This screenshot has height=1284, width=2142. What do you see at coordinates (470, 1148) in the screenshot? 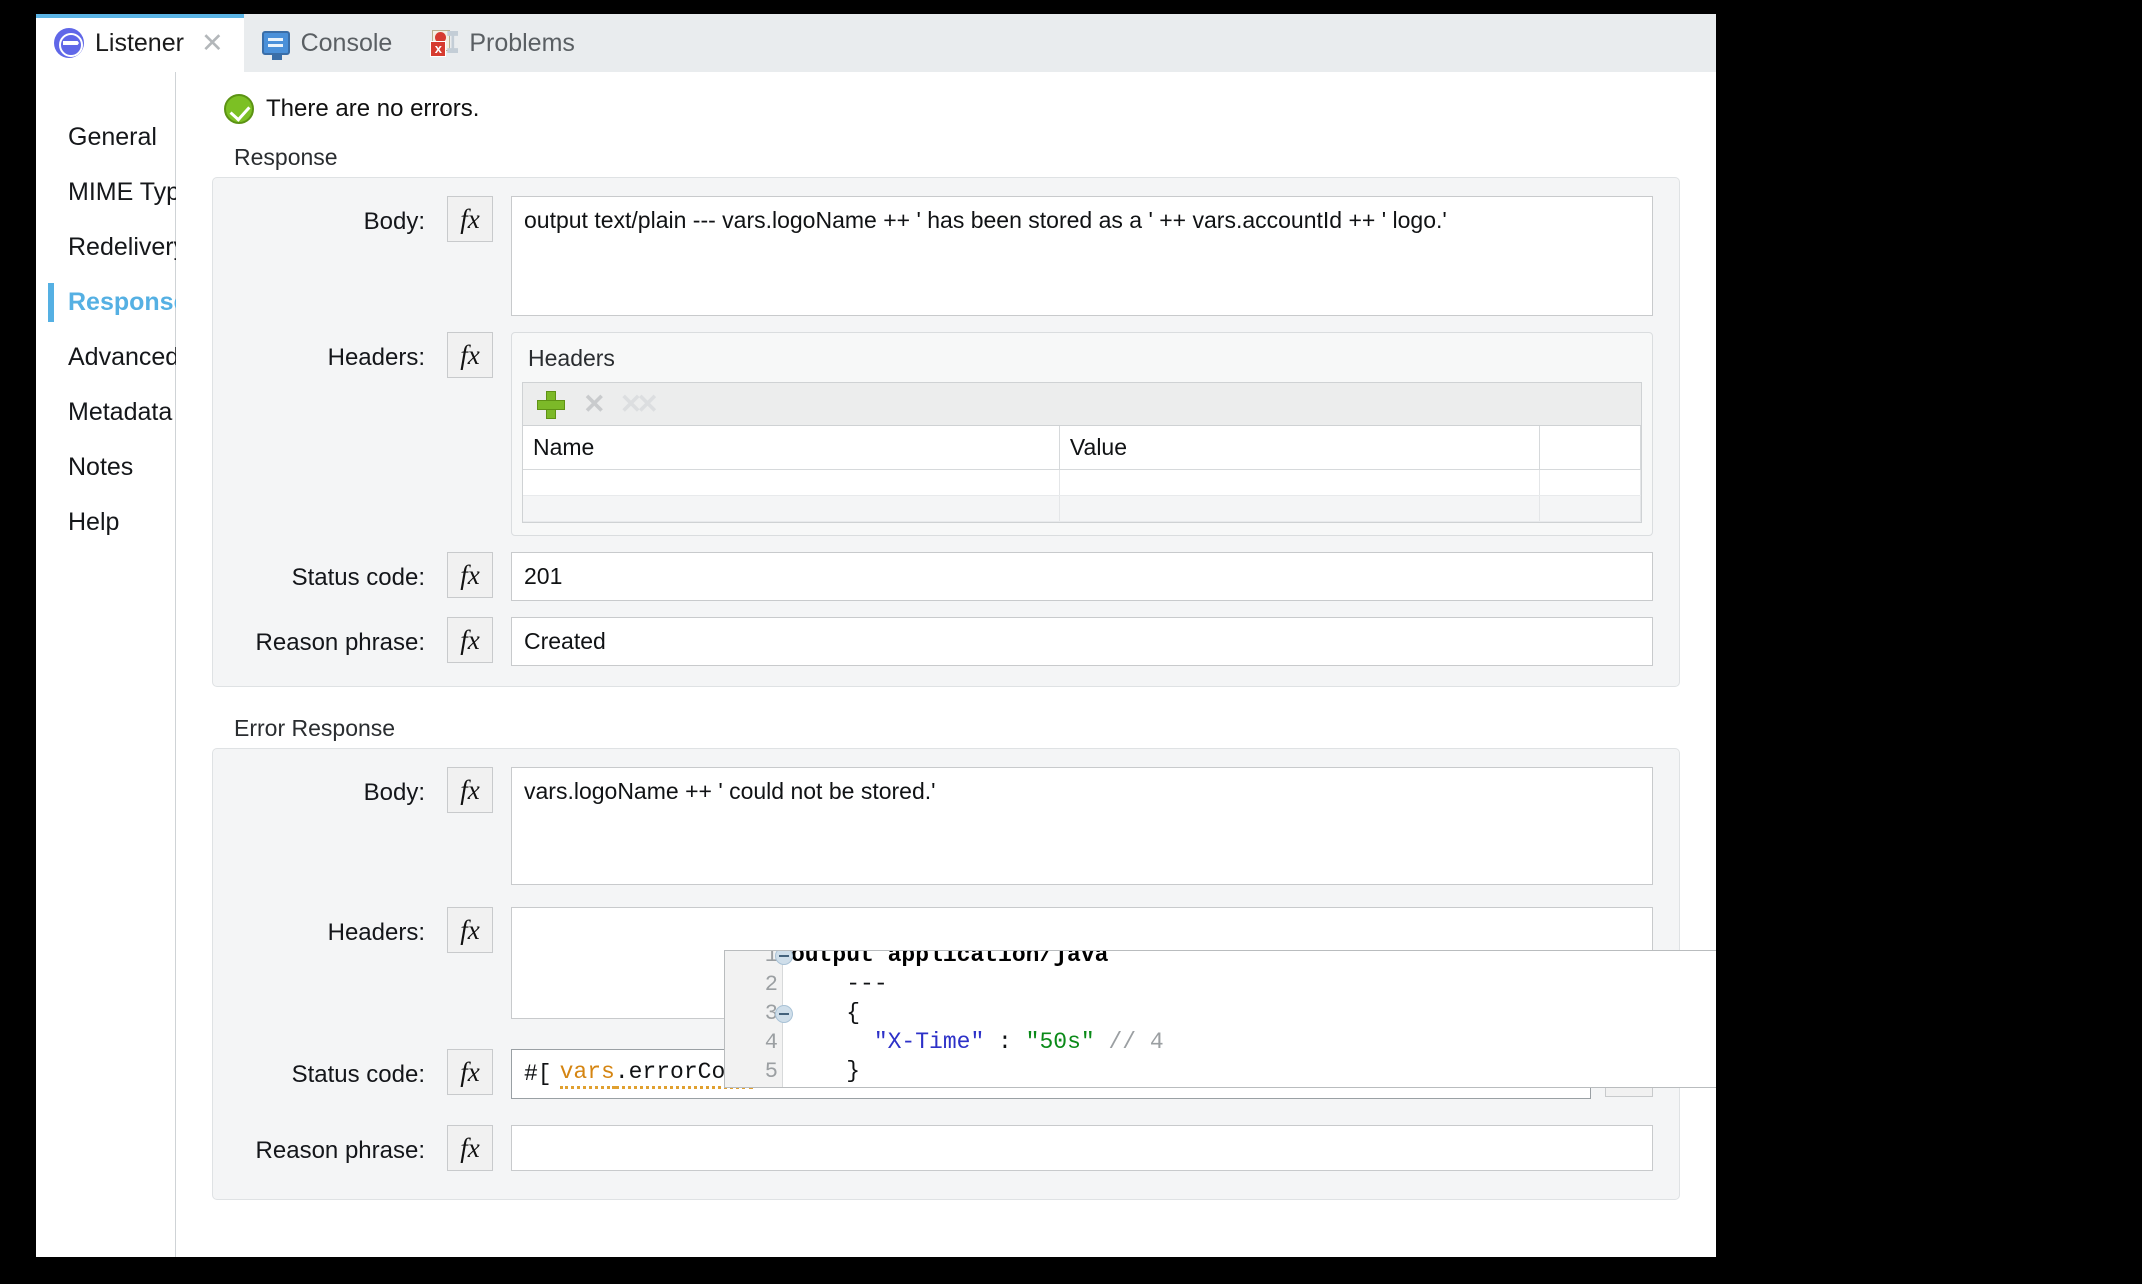
I see `error-reason-phrase-fx-button: fx` at bounding box center [470, 1148].